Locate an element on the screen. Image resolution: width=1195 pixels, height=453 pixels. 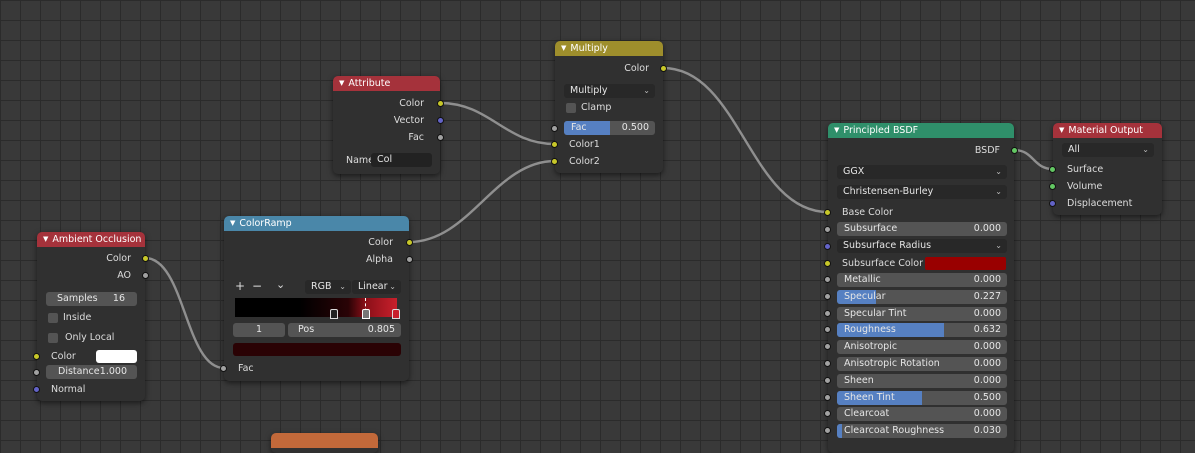
attribute-fac-output-socket is located at coordinates (440, 137).